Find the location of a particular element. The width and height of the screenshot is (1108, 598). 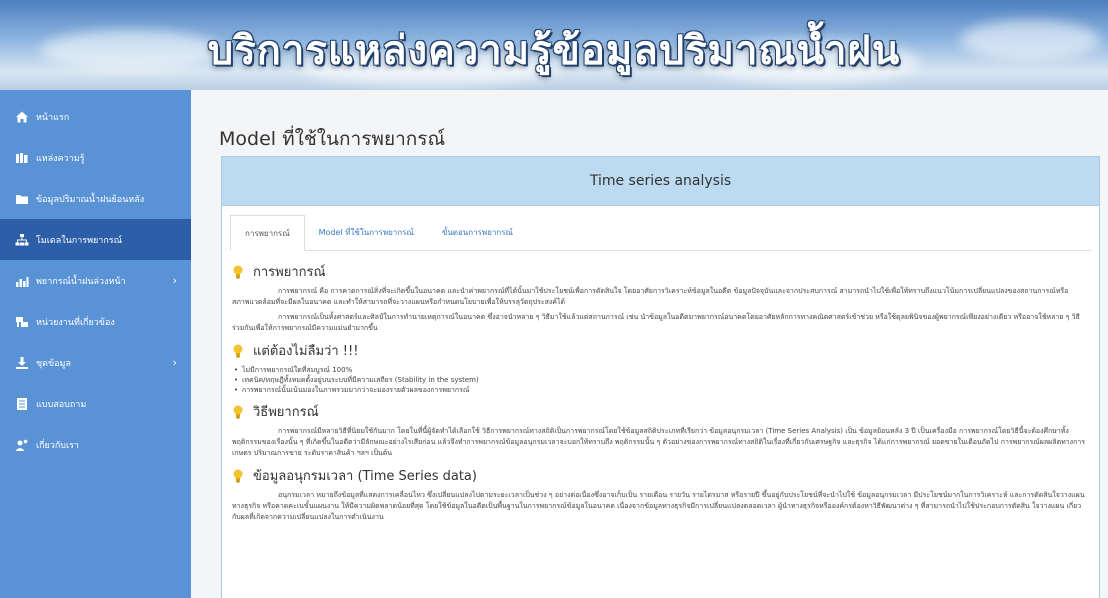

sidebar-item-users: เกี่ยวกับเรา is located at coordinates (95, 444).